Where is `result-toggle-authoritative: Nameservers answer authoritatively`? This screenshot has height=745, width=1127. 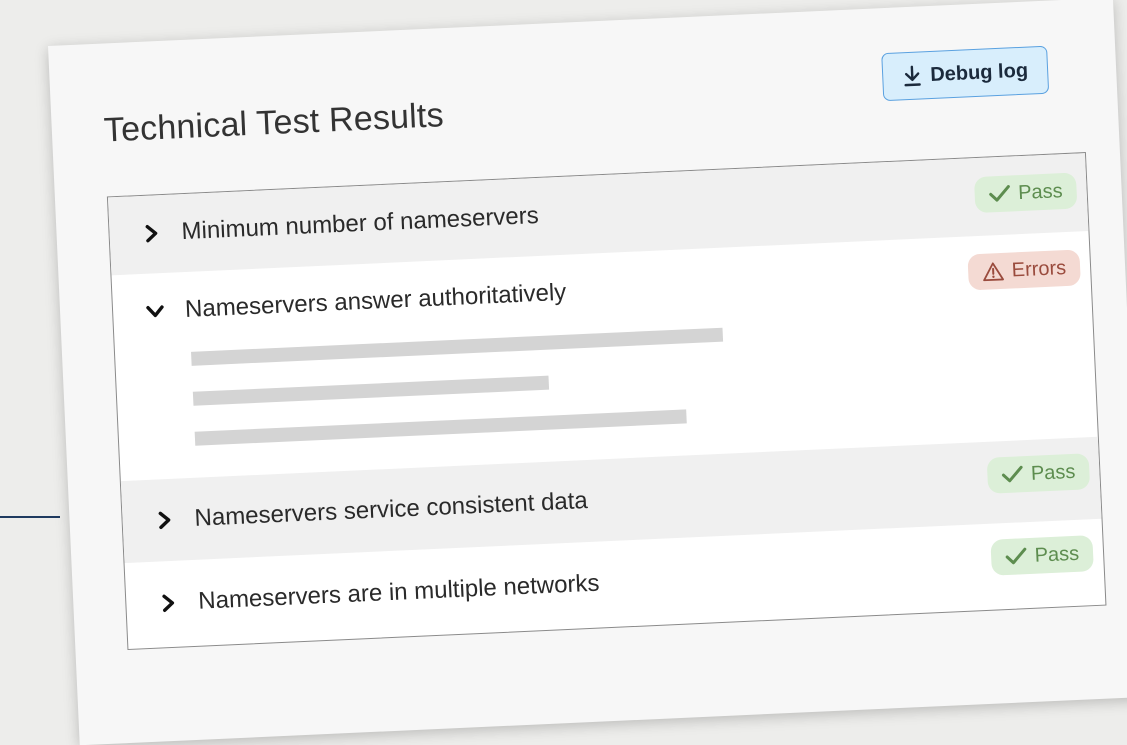 result-toggle-authoritative: Nameservers answer authoritatively is located at coordinates (356, 302).